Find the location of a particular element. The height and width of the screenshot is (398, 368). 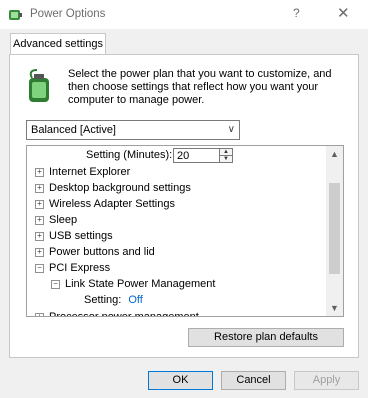

chevron-down-icon: ∨ is located at coordinates (231, 129).